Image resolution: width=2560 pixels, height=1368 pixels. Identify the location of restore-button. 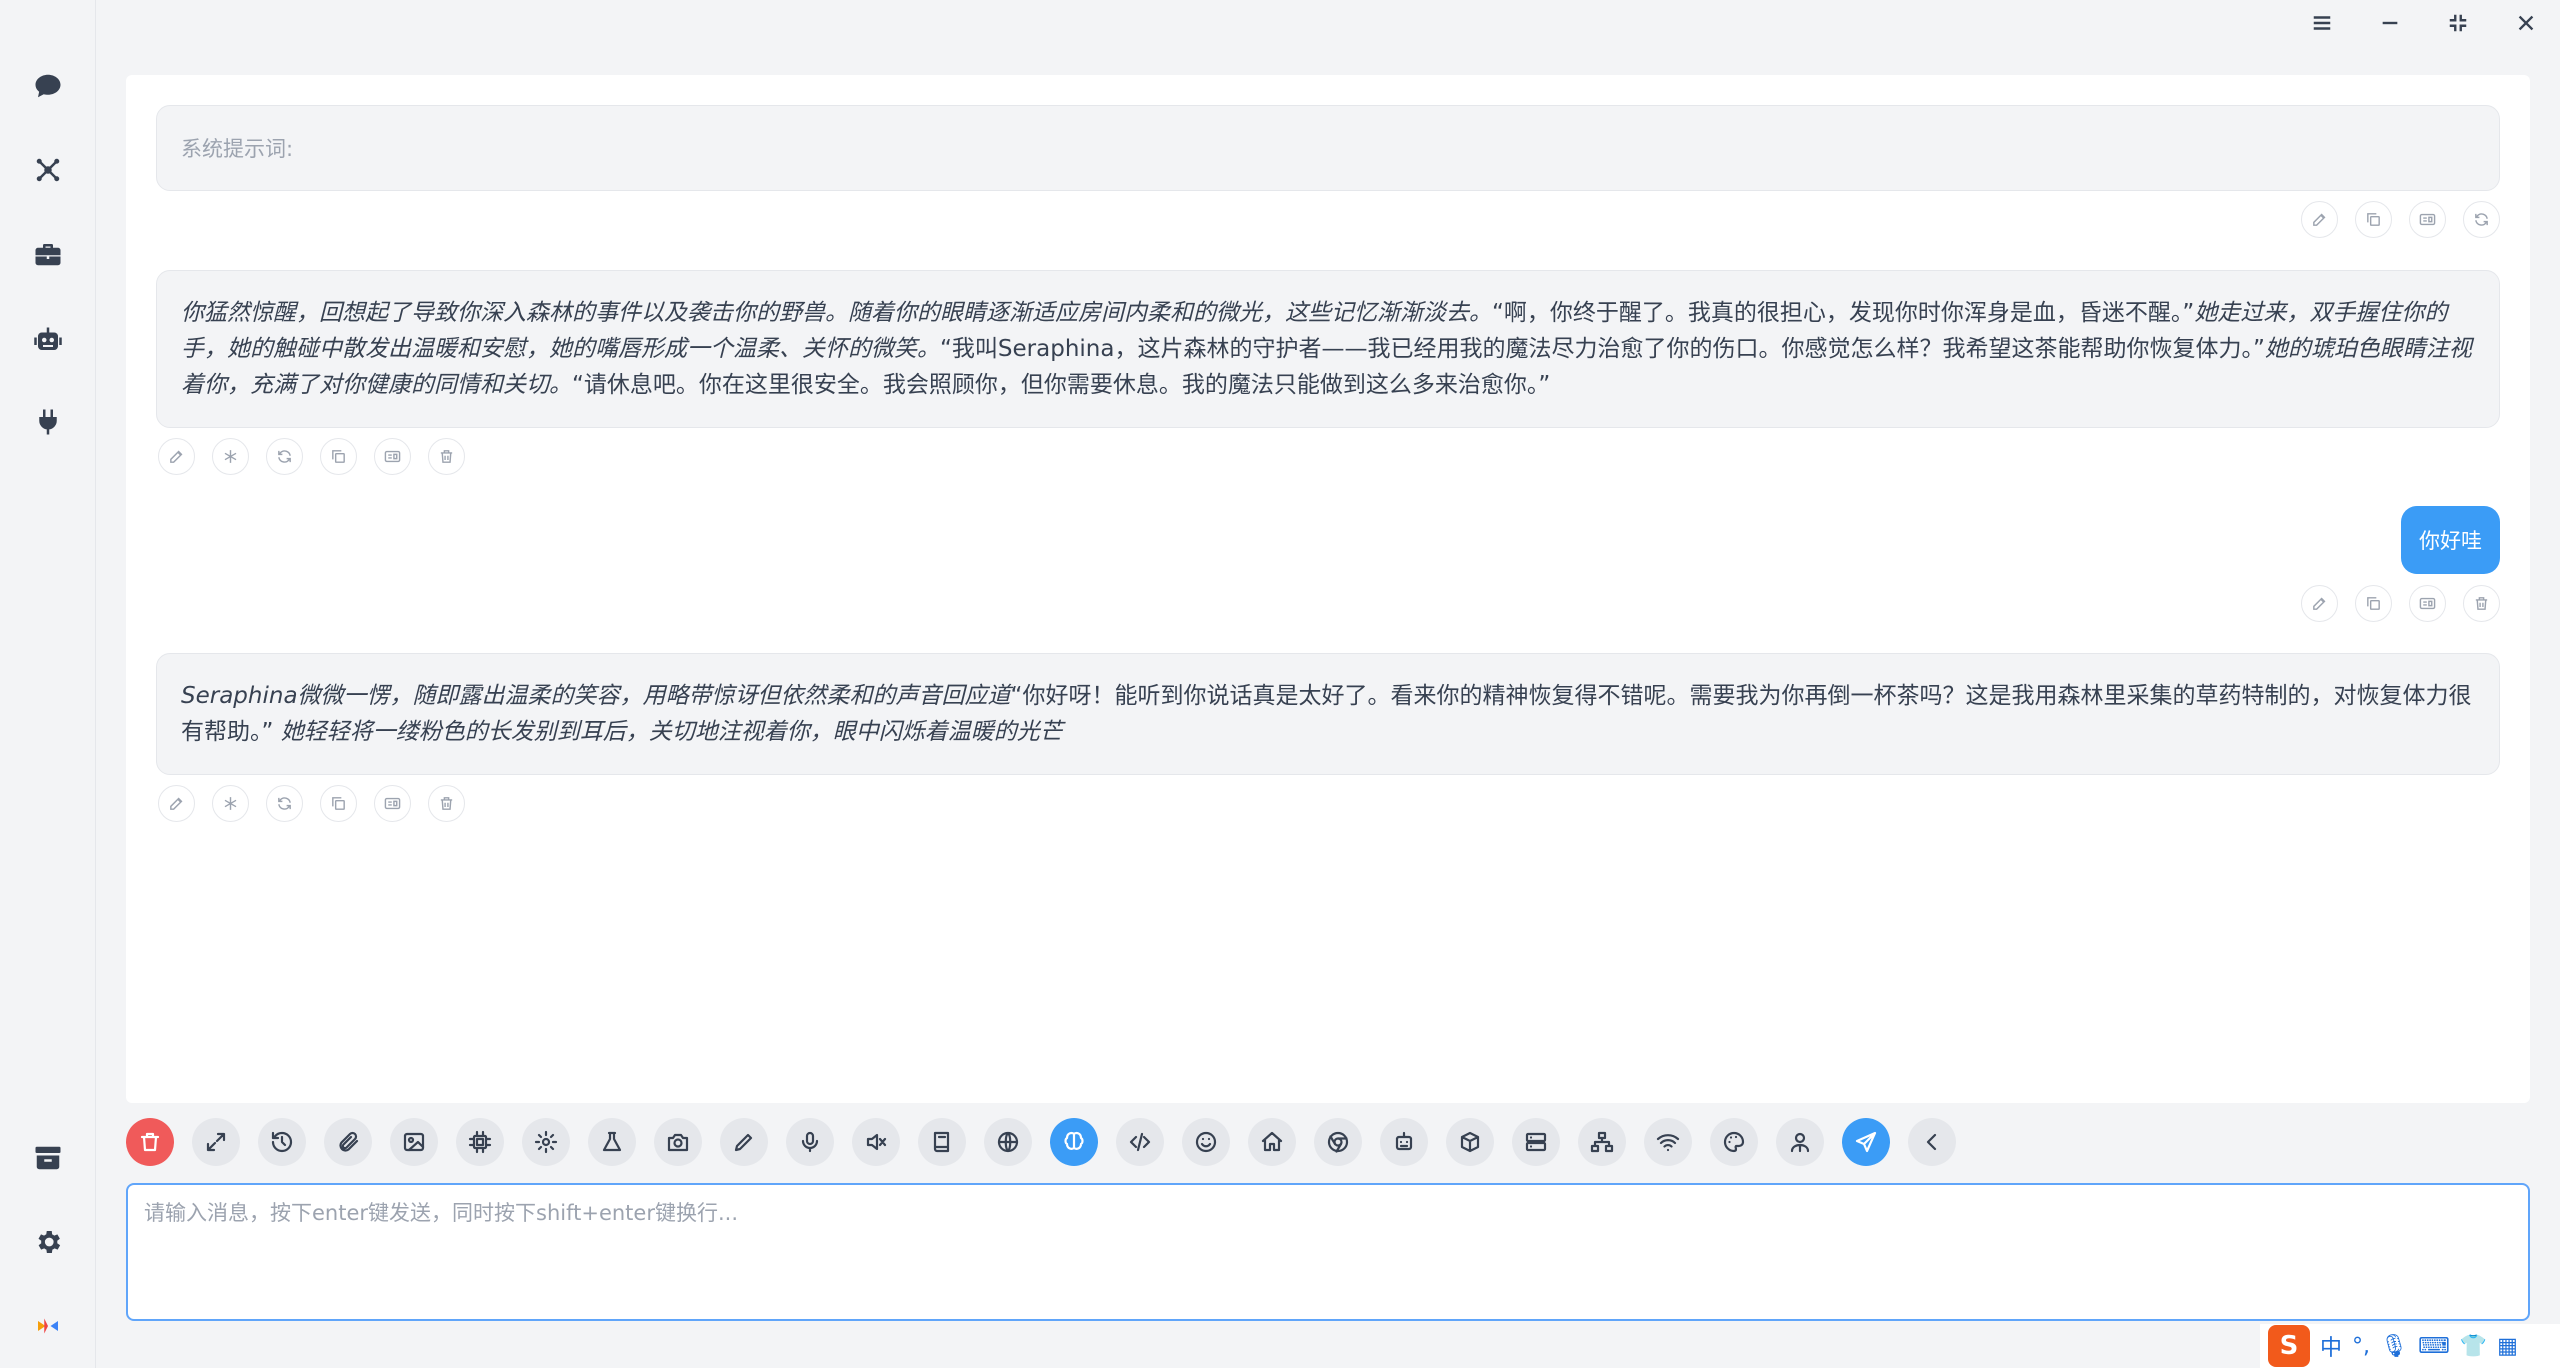
(2458, 23).